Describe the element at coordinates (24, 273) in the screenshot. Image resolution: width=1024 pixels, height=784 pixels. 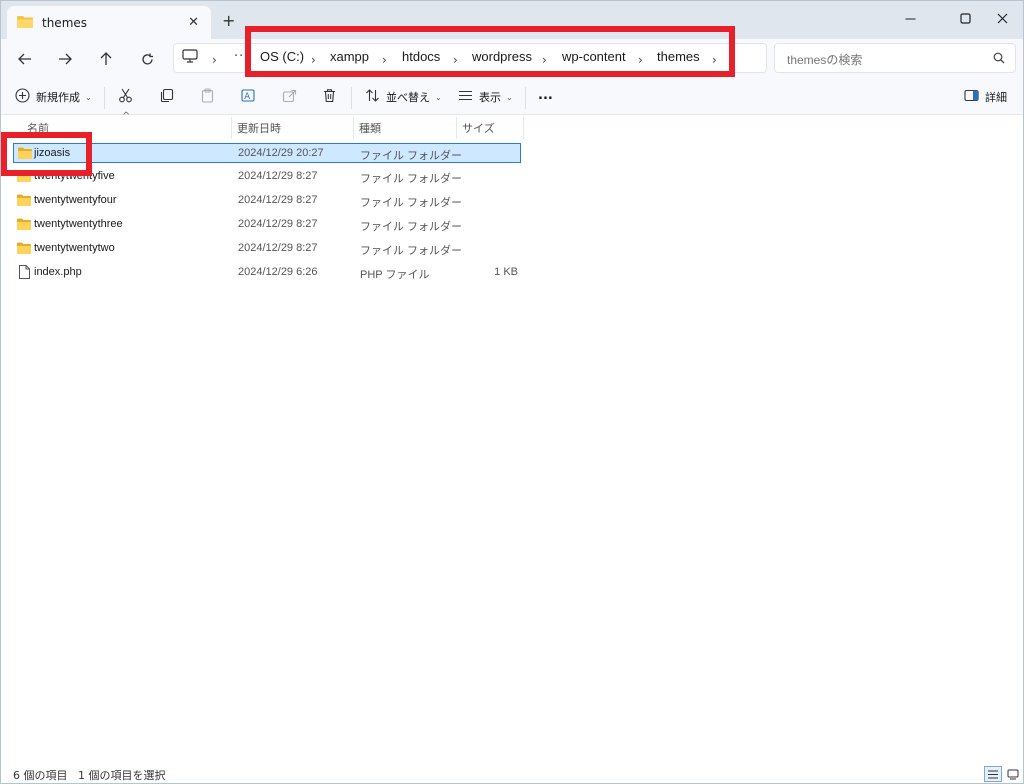
I see `file-icon` at that location.